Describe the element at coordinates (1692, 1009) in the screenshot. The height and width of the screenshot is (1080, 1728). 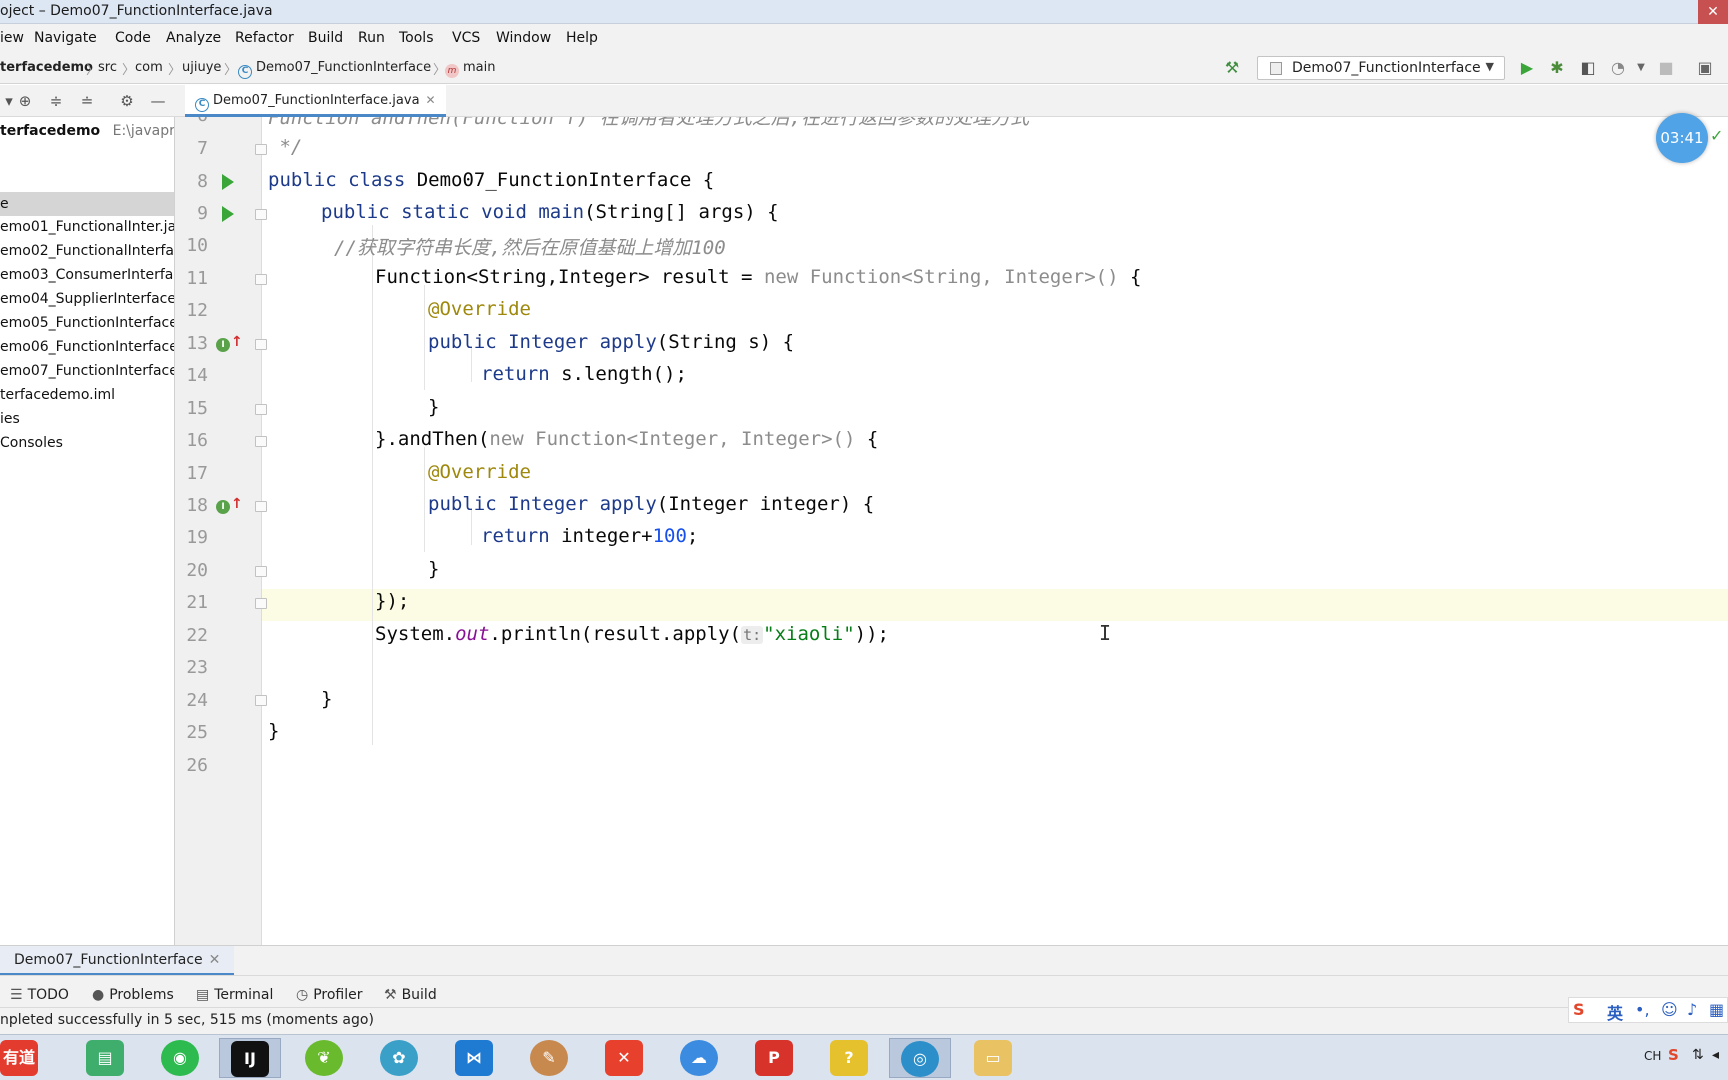
I see `microphone-icon: ♪` at that location.